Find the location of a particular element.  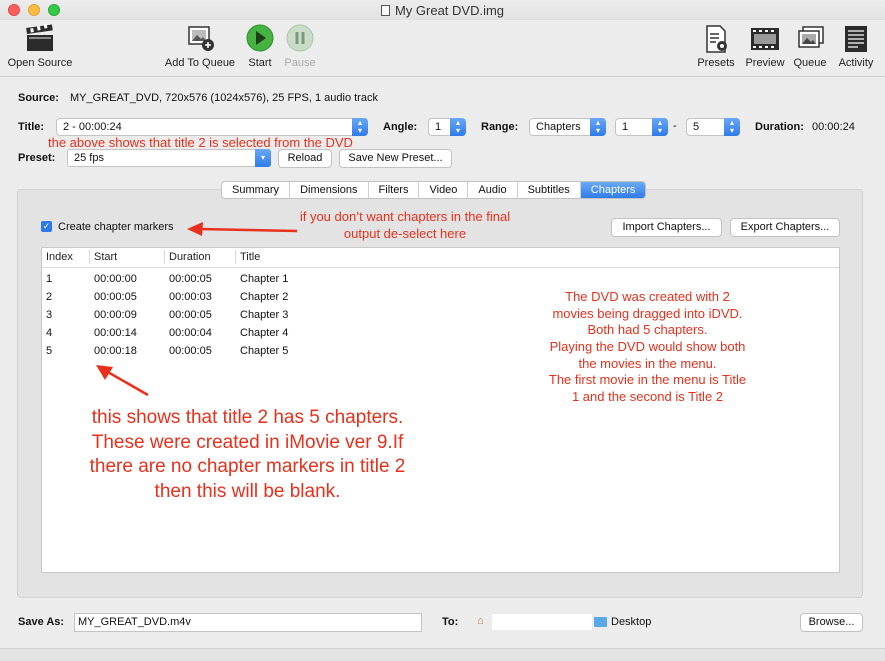

pause-label: Pause is located at coordinates (300, 63).